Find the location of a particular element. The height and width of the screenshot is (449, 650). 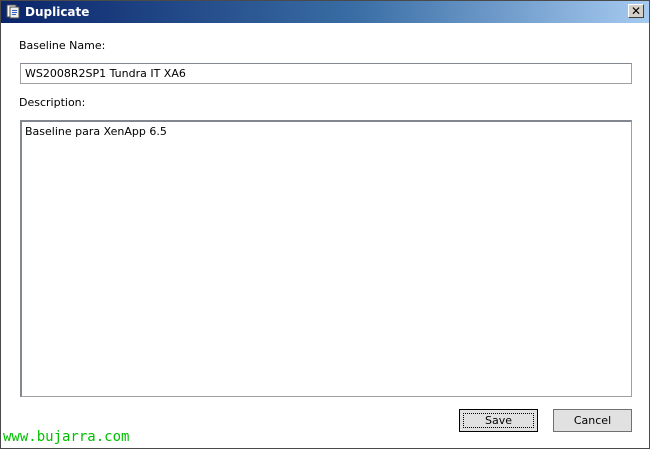

close-icon: ✕ is located at coordinates (636, 11).